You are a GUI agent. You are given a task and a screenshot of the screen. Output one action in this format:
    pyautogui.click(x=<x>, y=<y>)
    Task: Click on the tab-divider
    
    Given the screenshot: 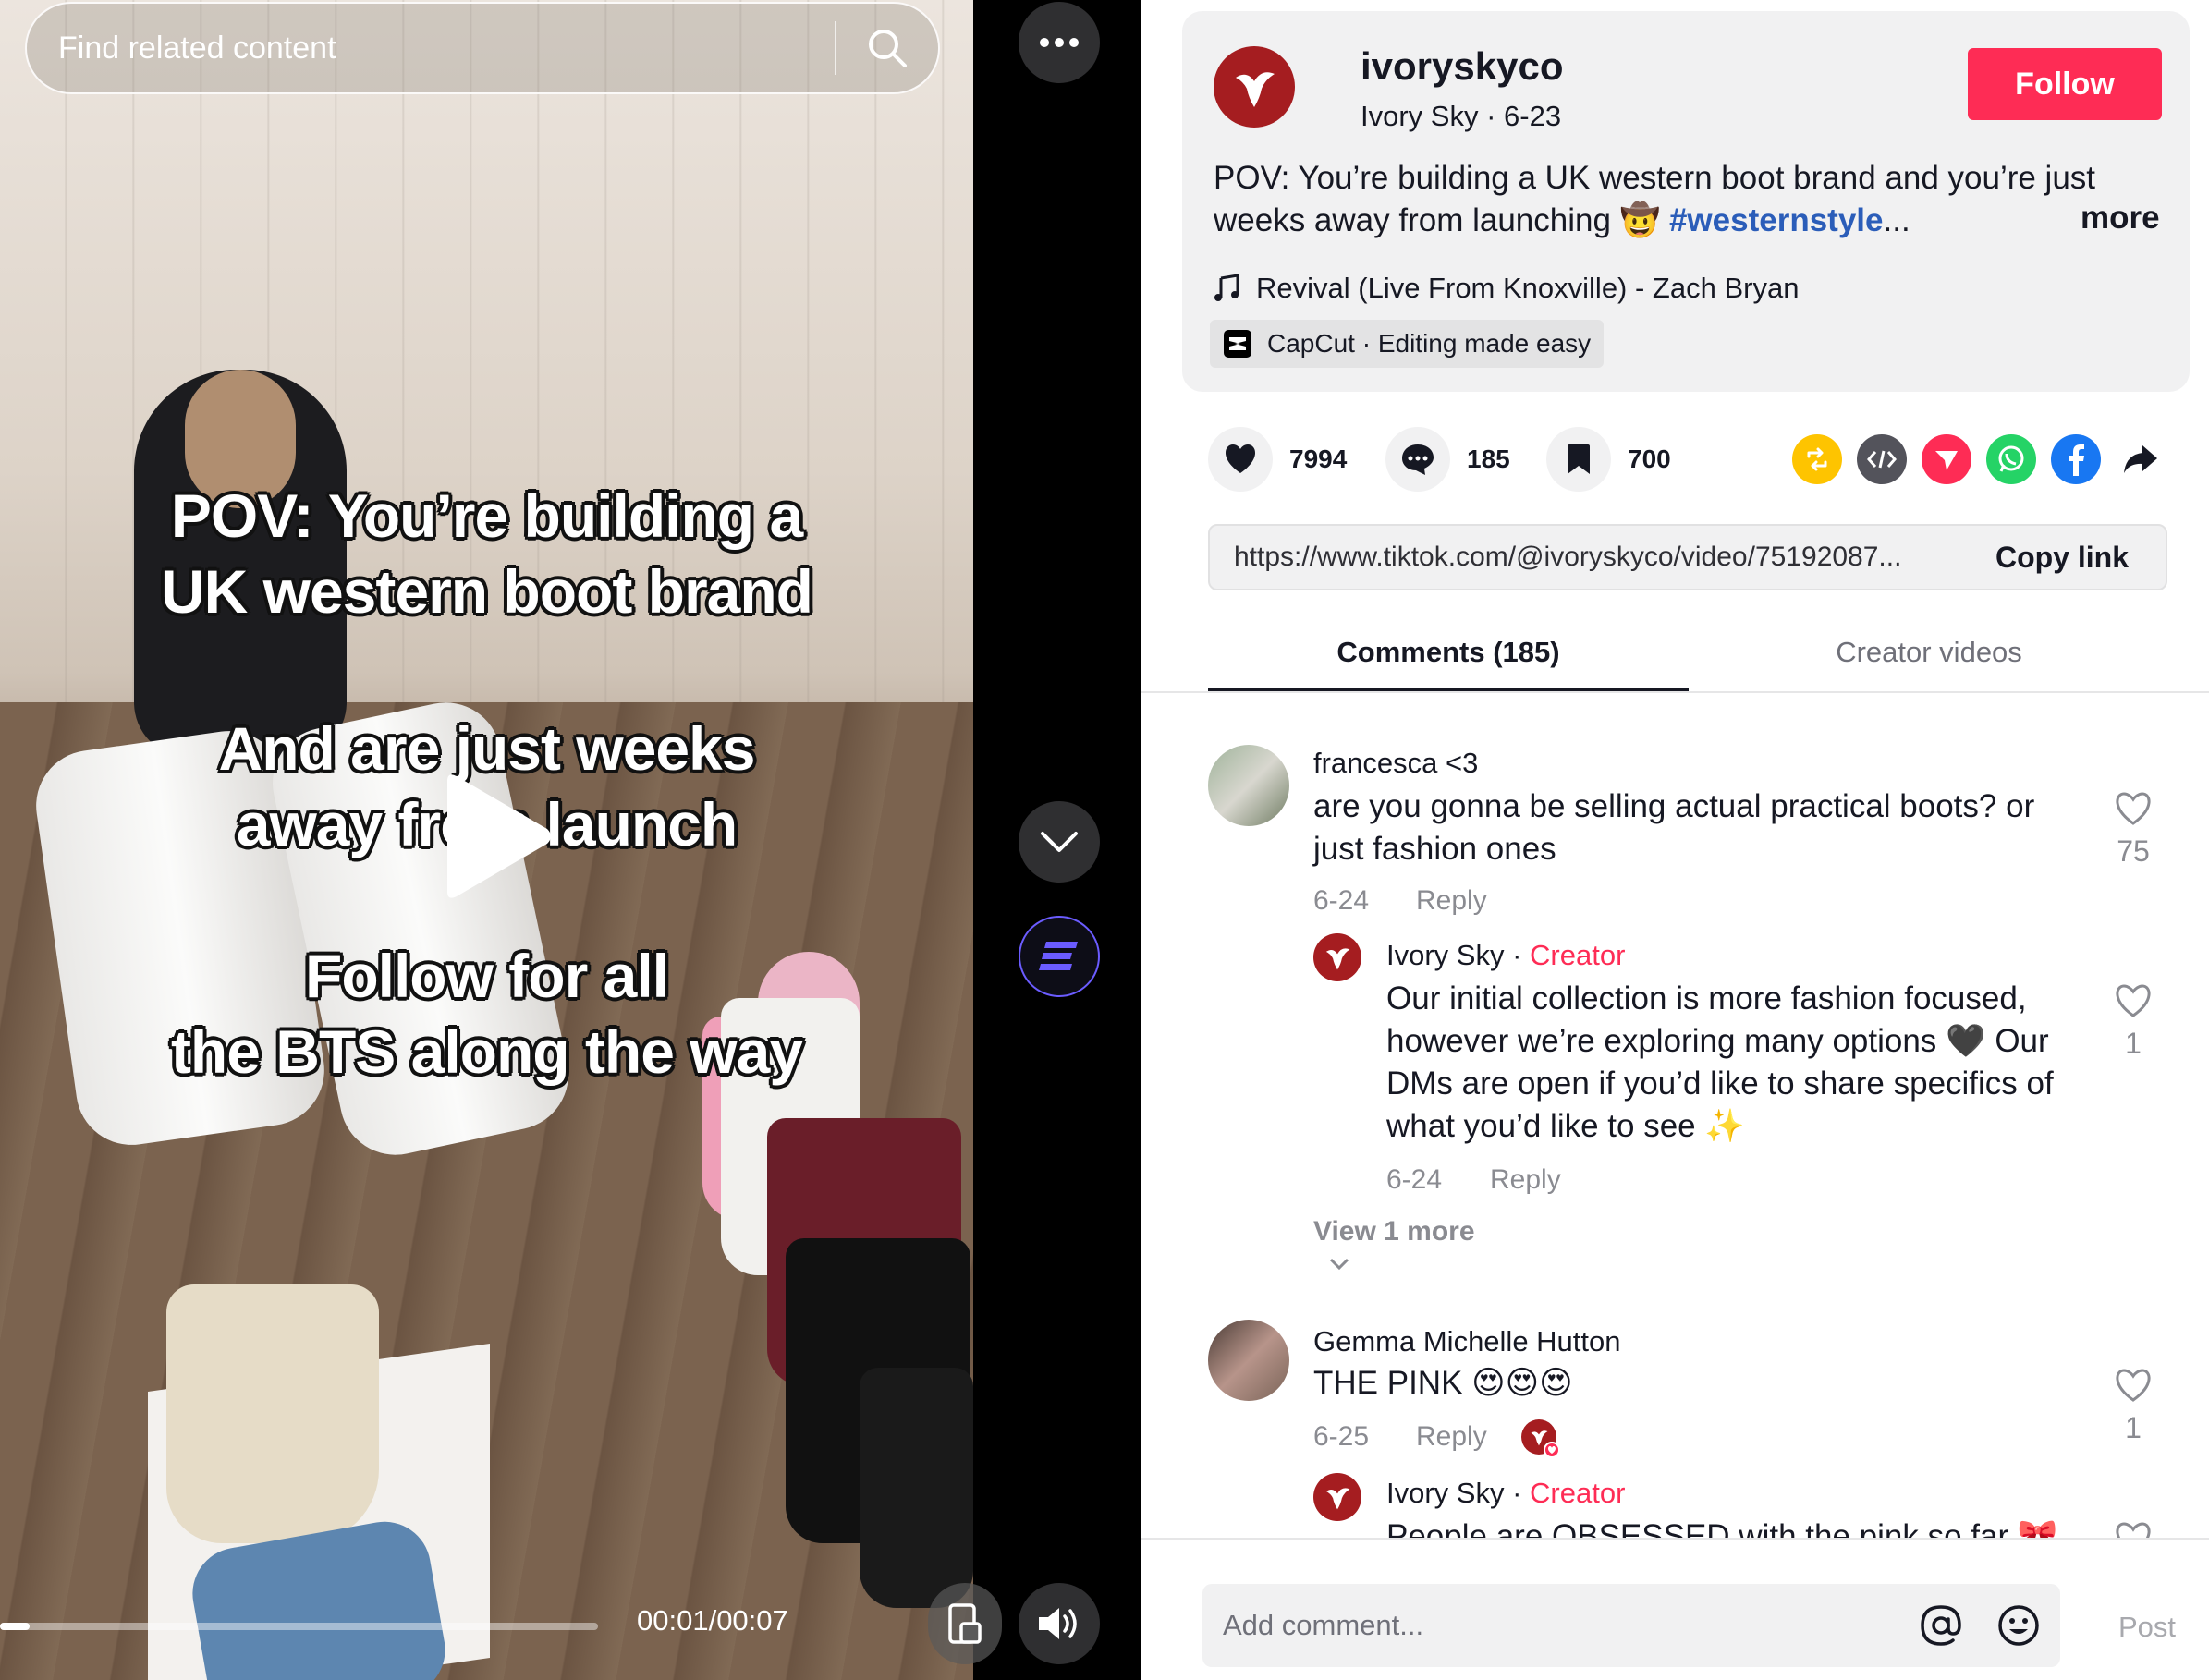 What is the action you would take?
    pyautogui.click(x=1675, y=692)
    